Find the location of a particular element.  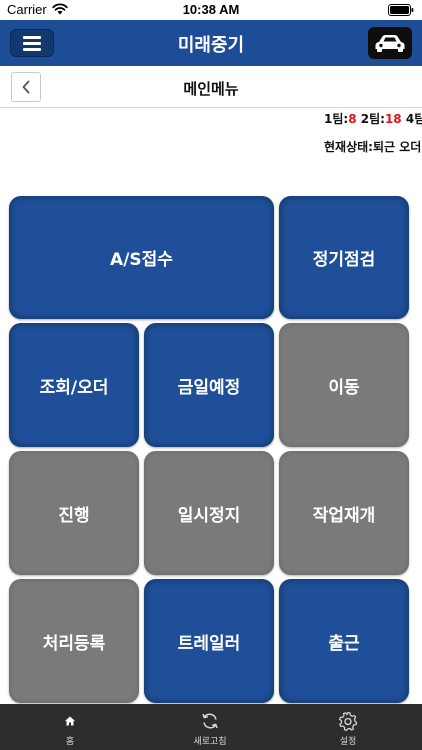

tab-refresh: 새로고침 is located at coordinates (210, 727).